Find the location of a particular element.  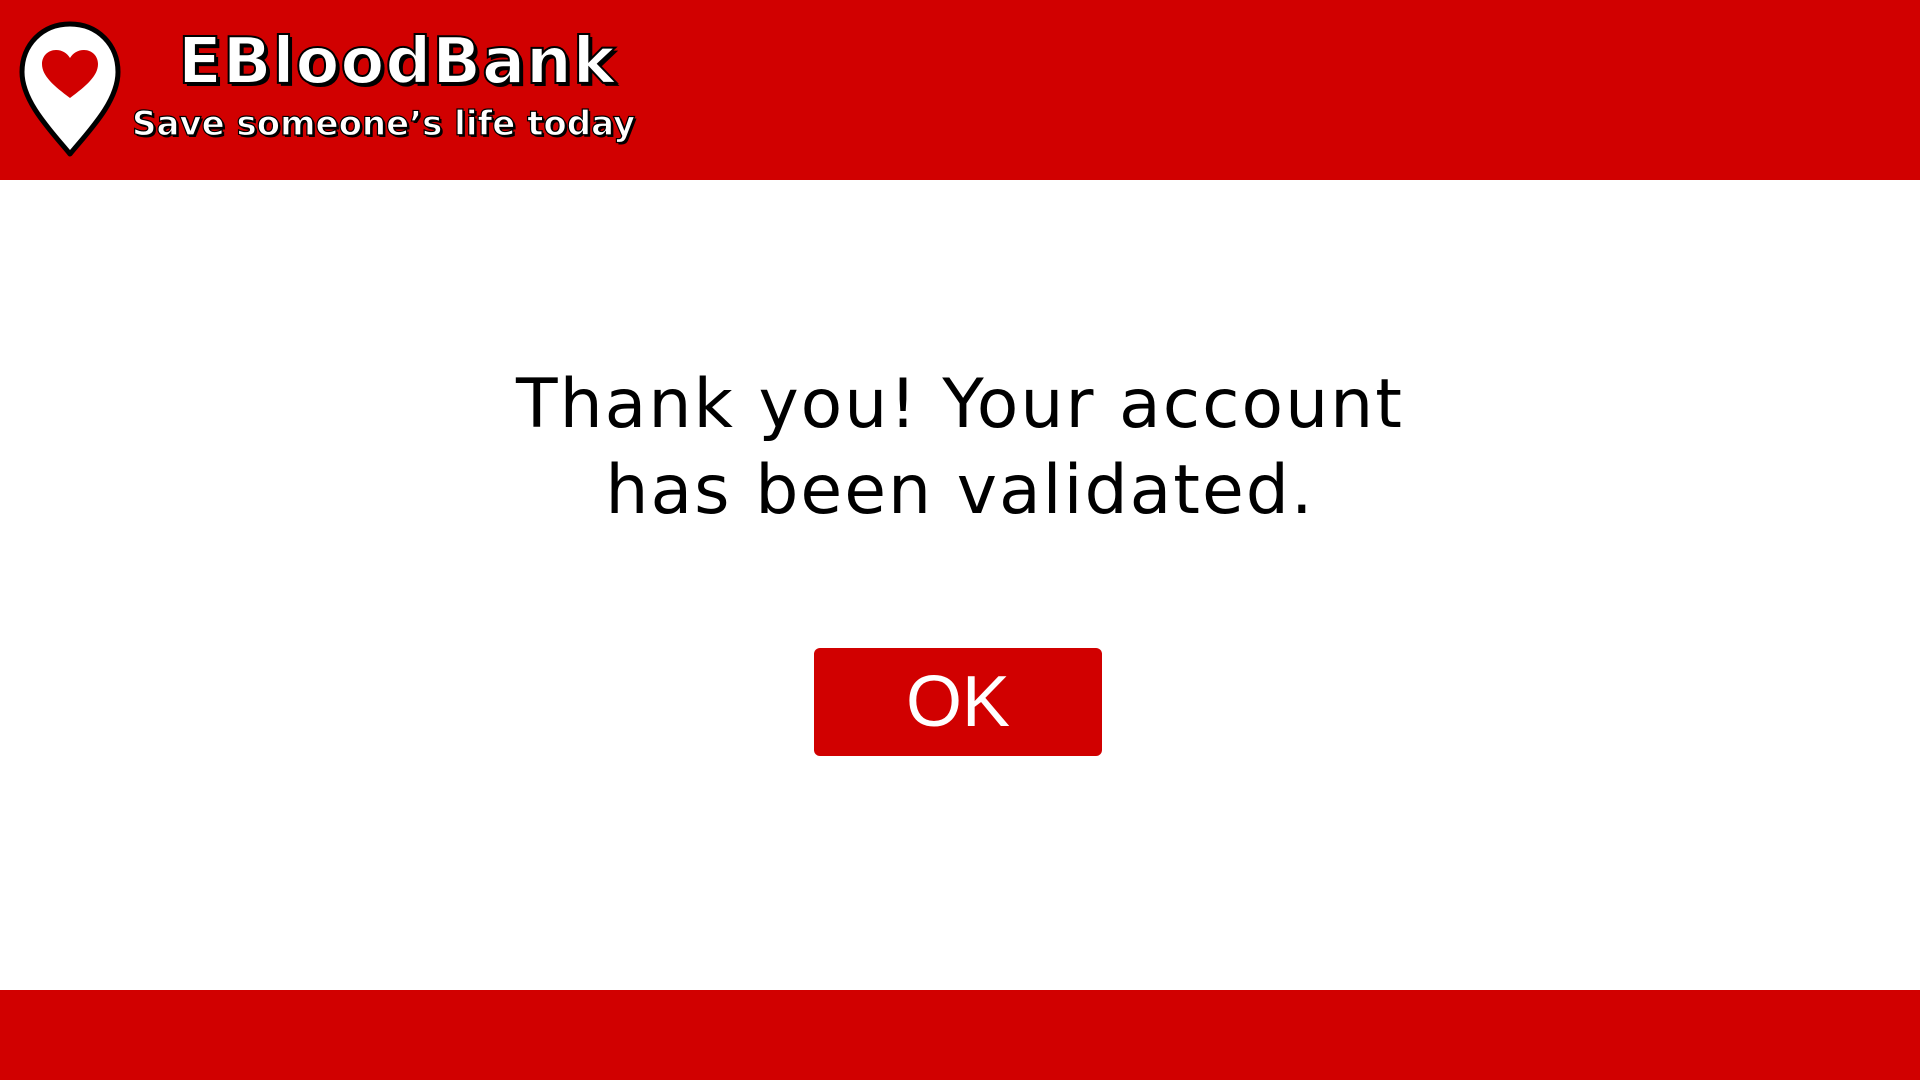

tagline: Save someone’s life today is located at coordinates (383, 123).